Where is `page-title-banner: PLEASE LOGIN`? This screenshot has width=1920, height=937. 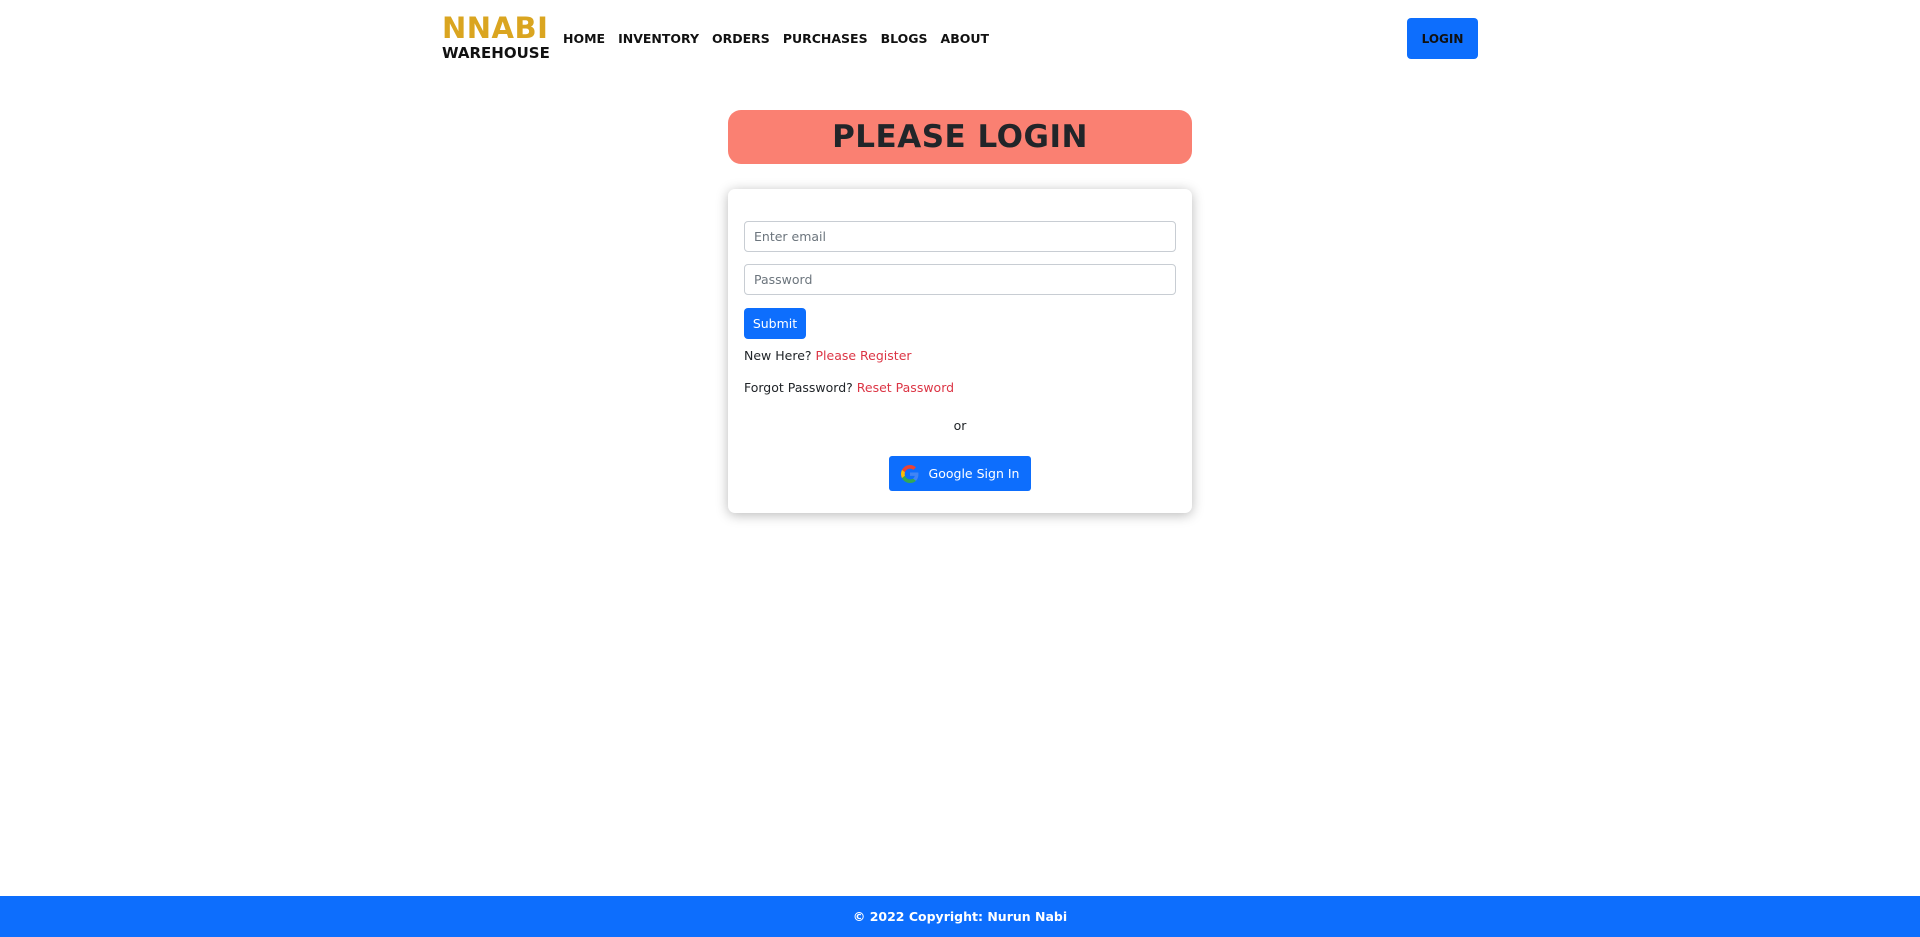 page-title-banner: PLEASE LOGIN is located at coordinates (960, 137).